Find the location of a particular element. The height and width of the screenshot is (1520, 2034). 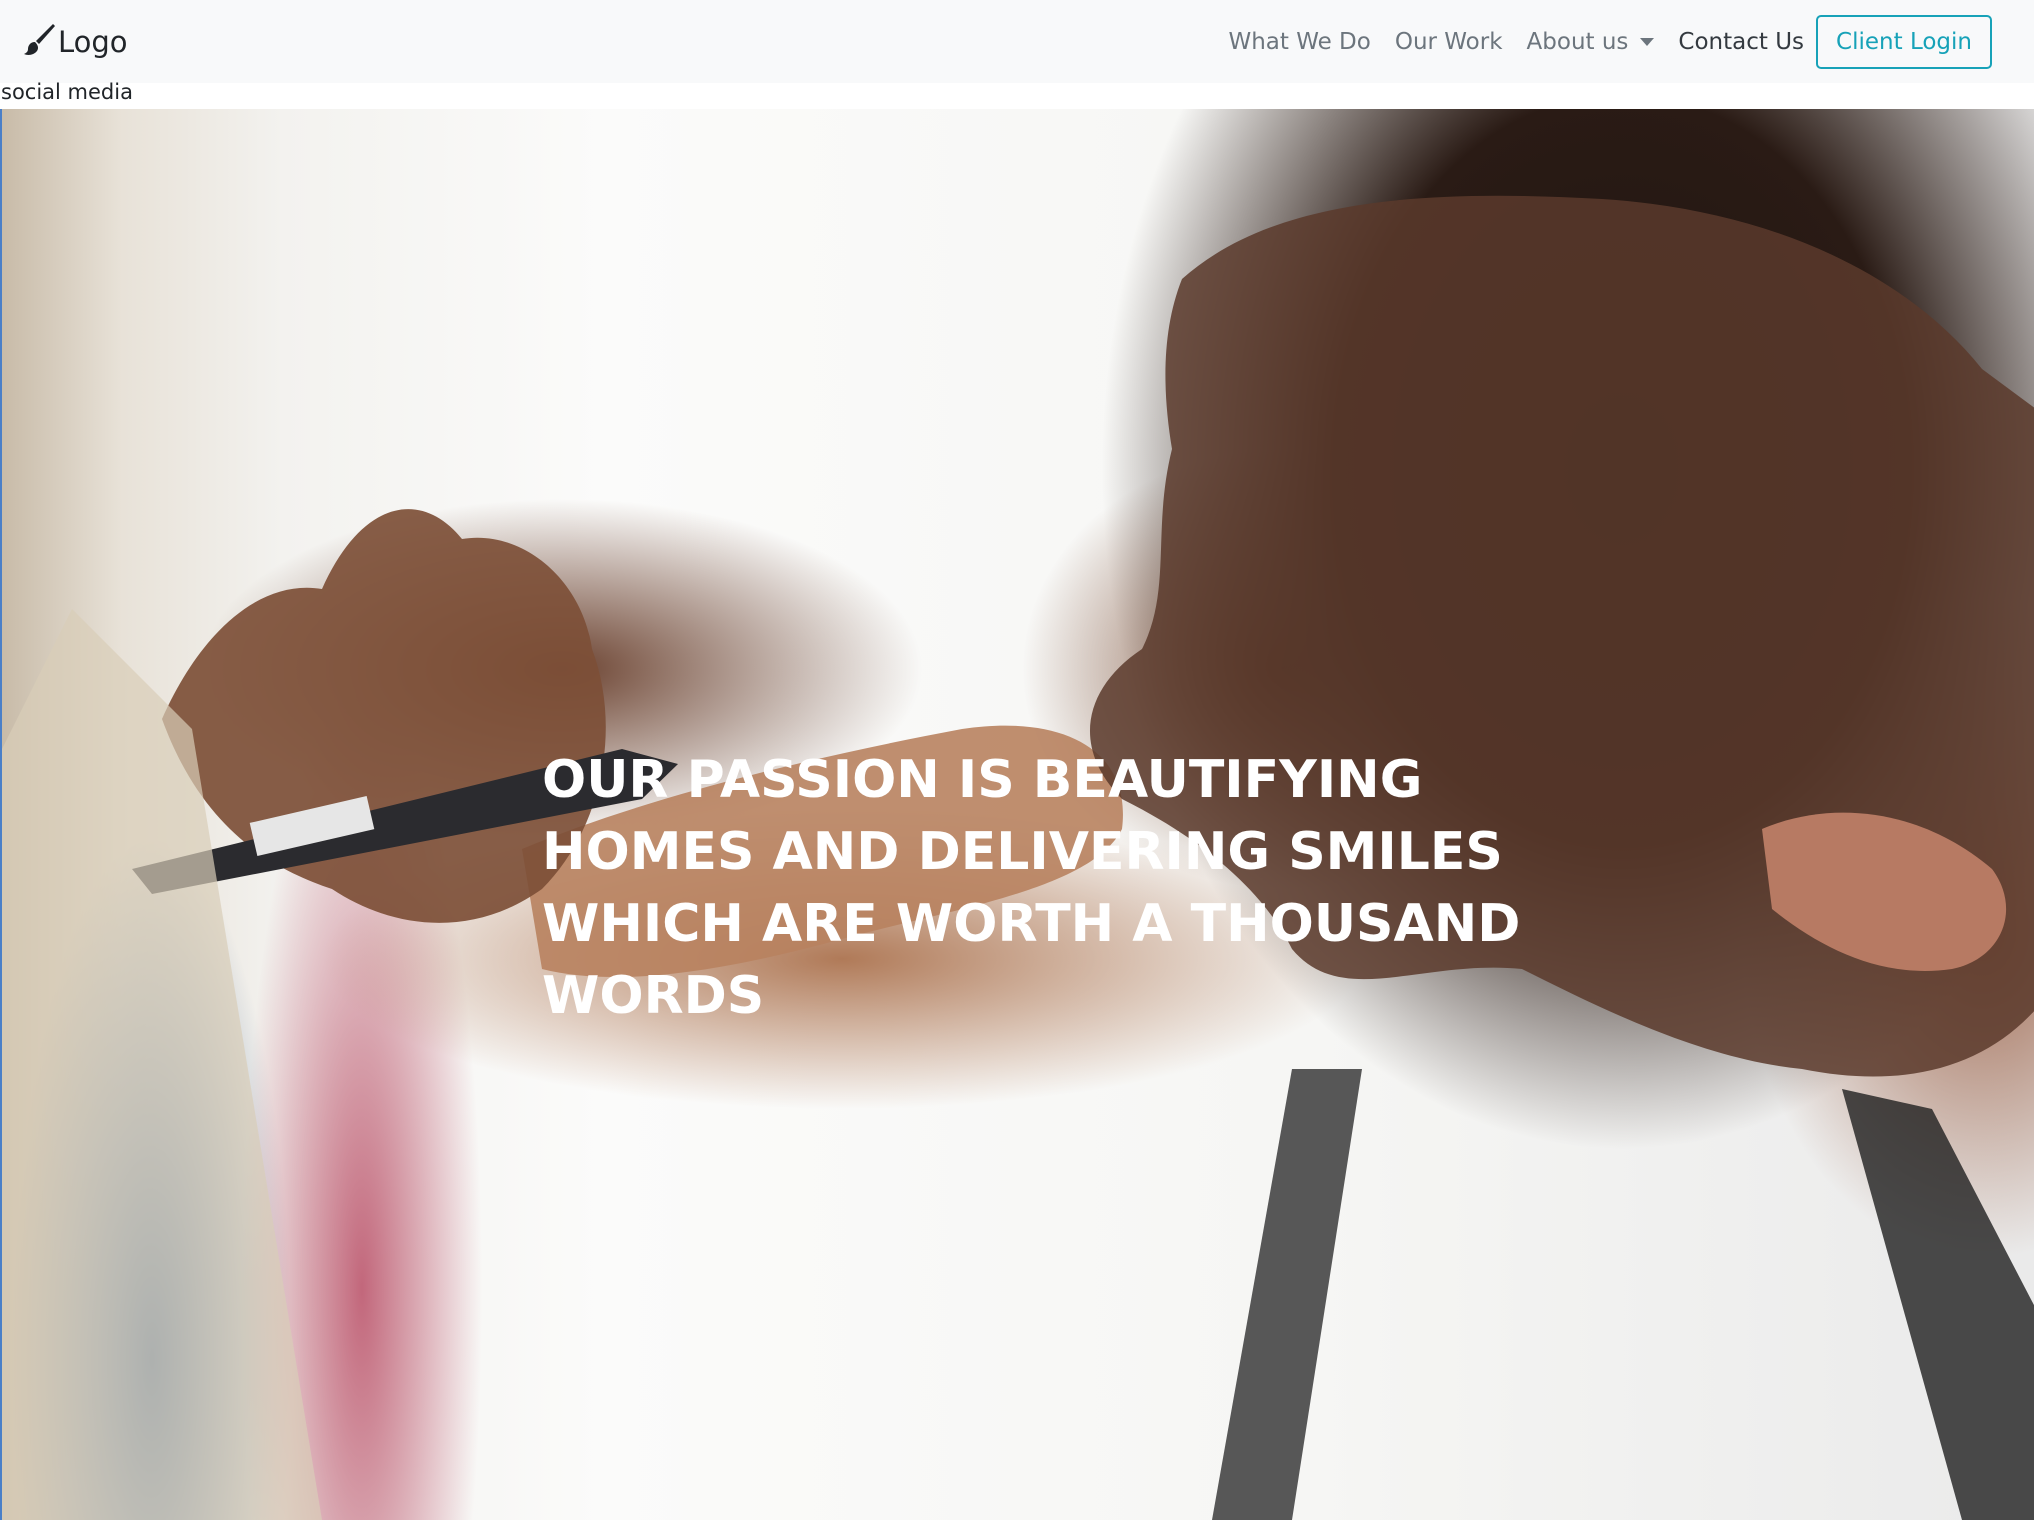

nav-link-contact-us: Contact Us is located at coordinates (1741, 42).